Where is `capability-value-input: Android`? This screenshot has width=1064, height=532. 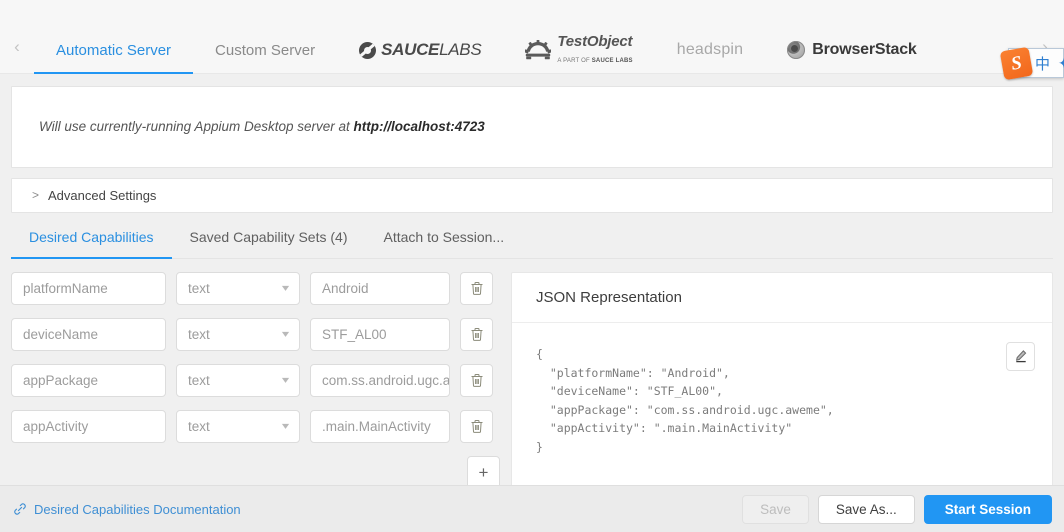
capability-value-input: Android is located at coordinates (380, 288).